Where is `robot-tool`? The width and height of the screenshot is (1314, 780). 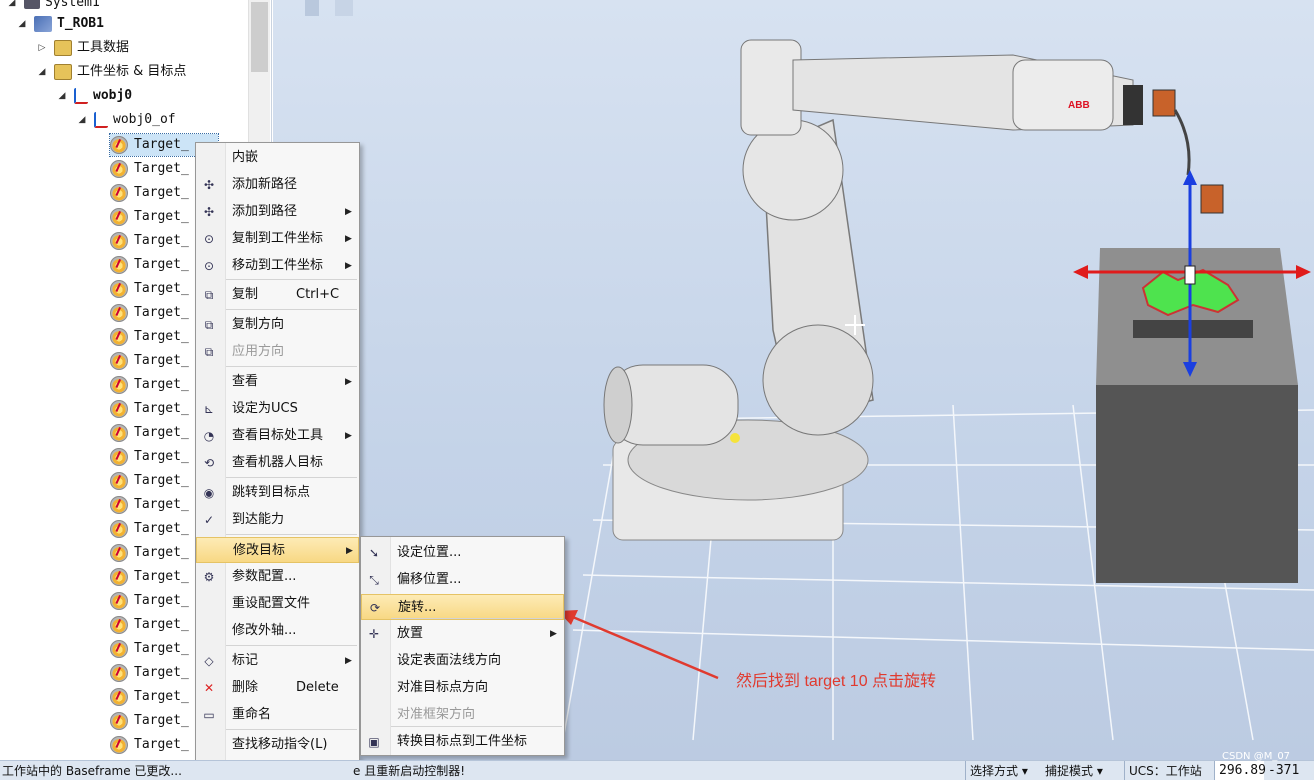 robot-tool is located at coordinates (1188, 151).